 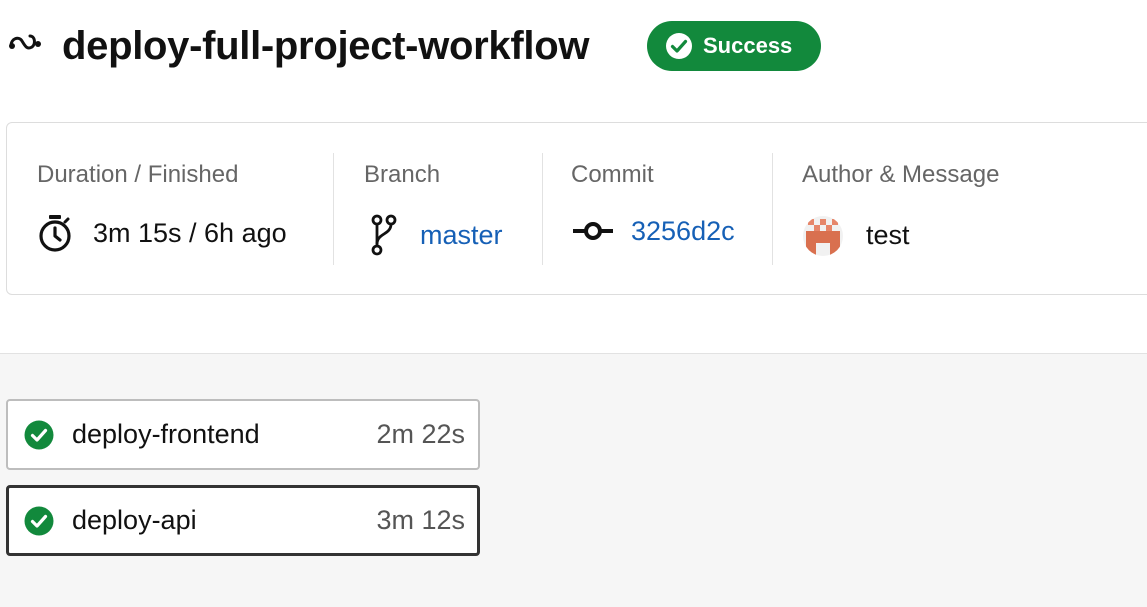 I want to click on branch-value: master, so click(x=433, y=235).